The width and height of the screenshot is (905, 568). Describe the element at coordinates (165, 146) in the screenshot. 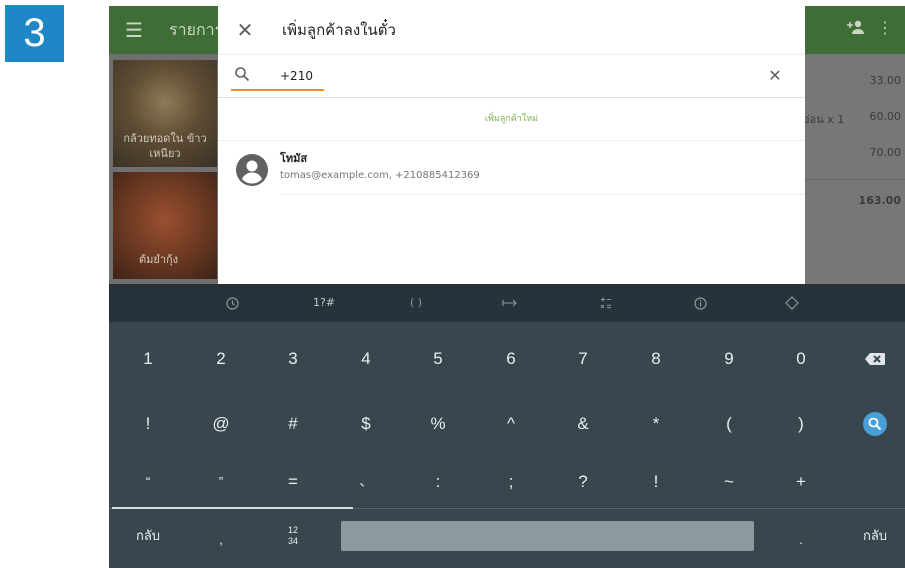

I see `menu-tile-label: กล้วยทอดใน ข้าวเหนียว` at that location.